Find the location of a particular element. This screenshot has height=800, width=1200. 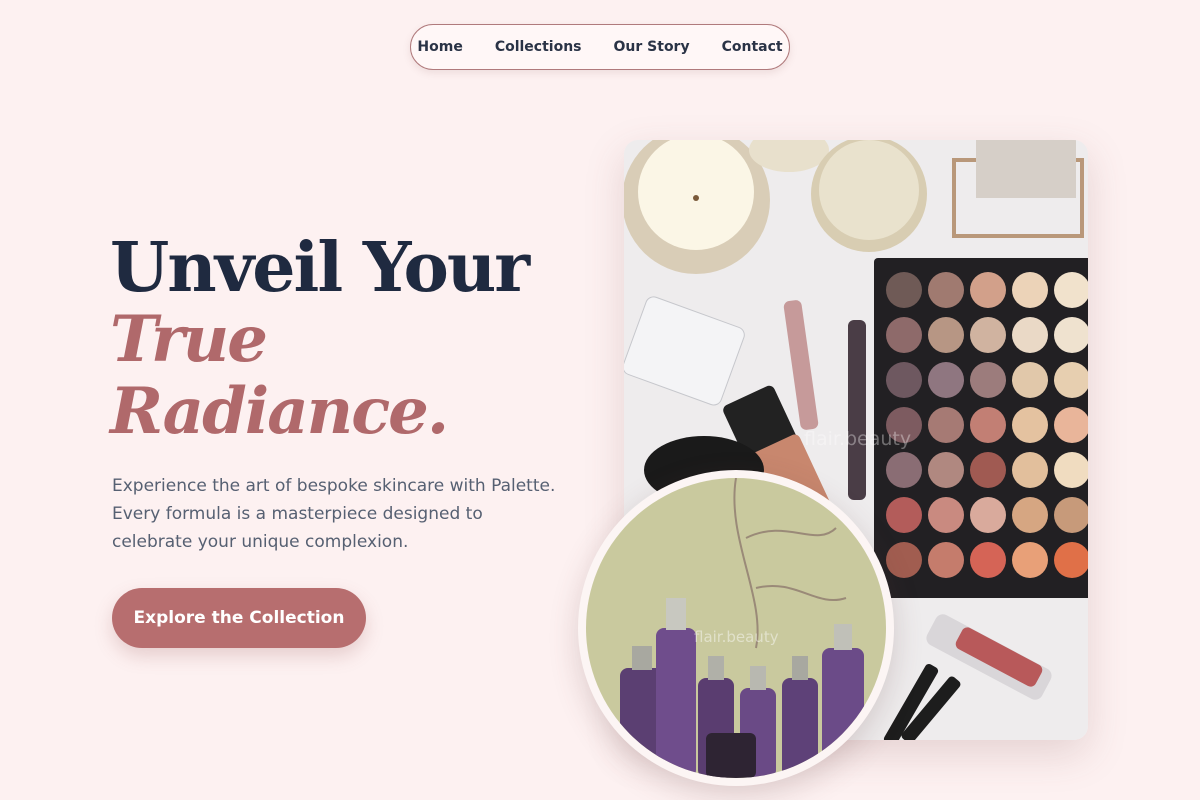

hero-title-line3: Radiance. is located at coordinates (279, 411).